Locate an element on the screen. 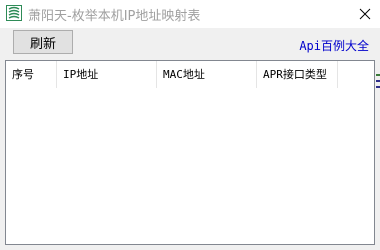 Image resolution: width=380 pixels, height=250 pixels. refresh-button: 刷新 is located at coordinates (43, 42).